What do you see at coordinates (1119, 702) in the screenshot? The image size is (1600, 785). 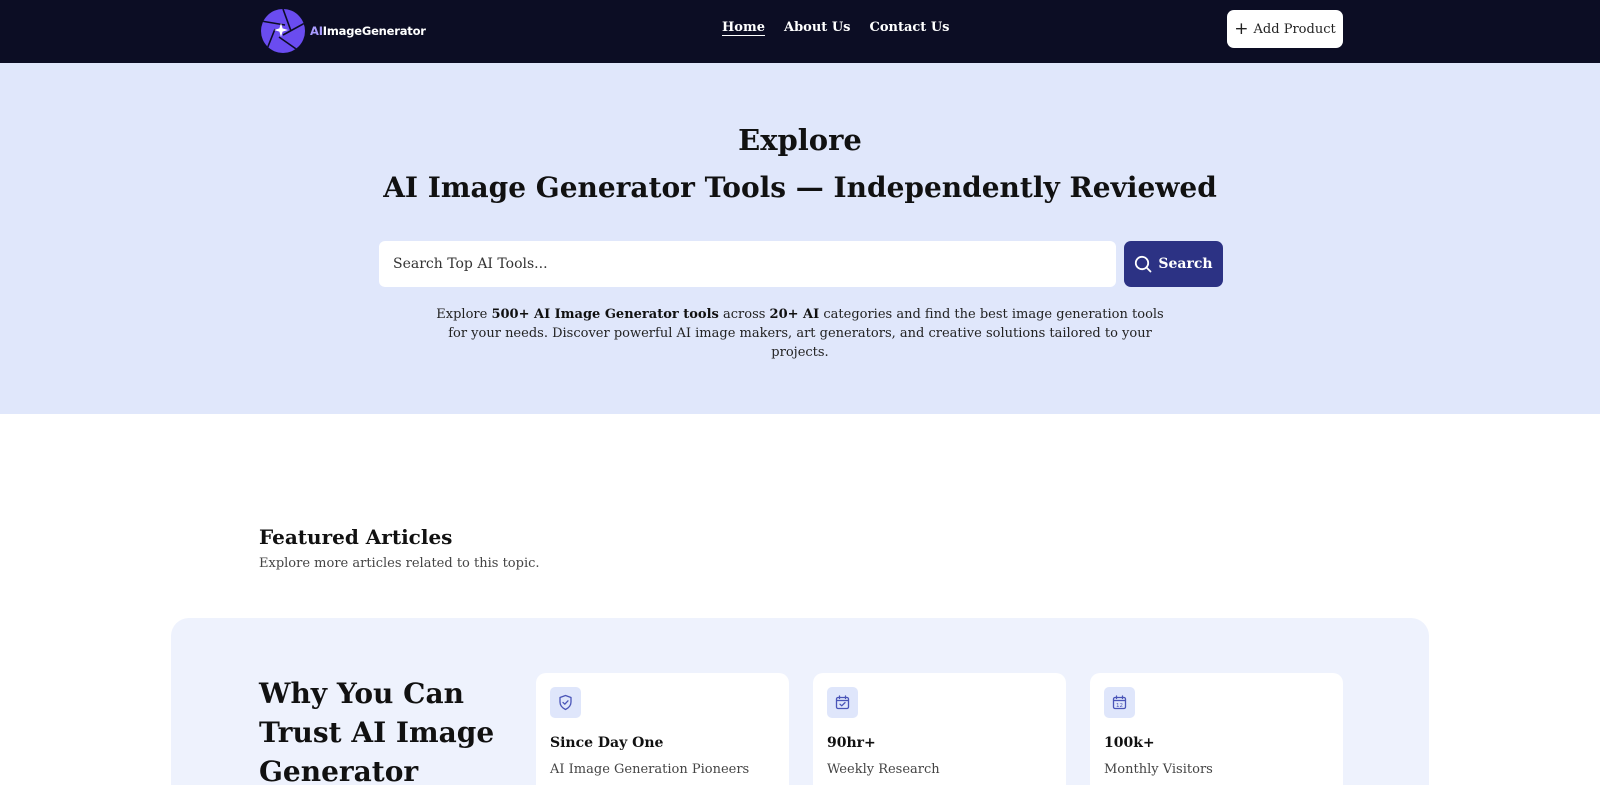 I see `calendar-date-icon: 12` at bounding box center [1119, 702].